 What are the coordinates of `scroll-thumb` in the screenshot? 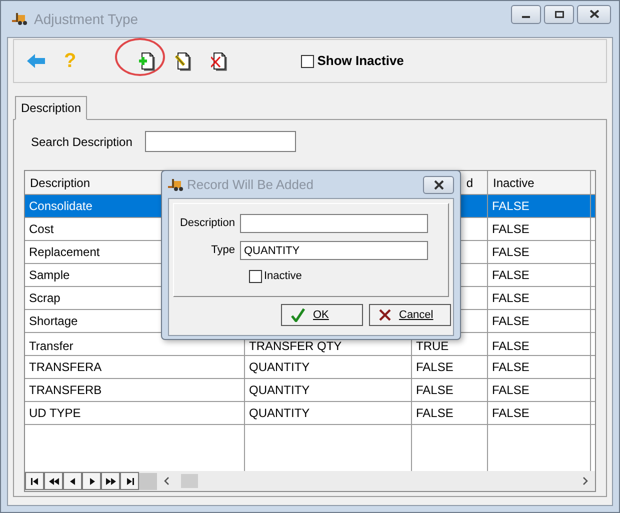 It's located at (189, 481).